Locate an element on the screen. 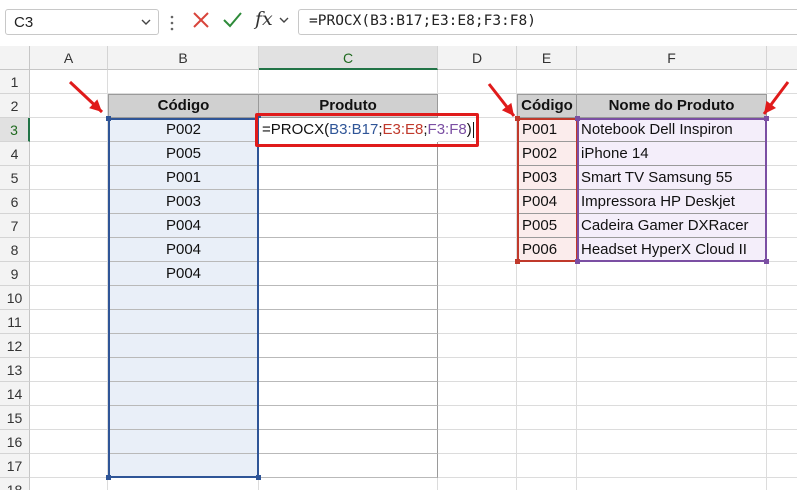  formula-input: =PROCX(B3:B17;E3:E8;F3:F8) is located at coordinates (547, 22).